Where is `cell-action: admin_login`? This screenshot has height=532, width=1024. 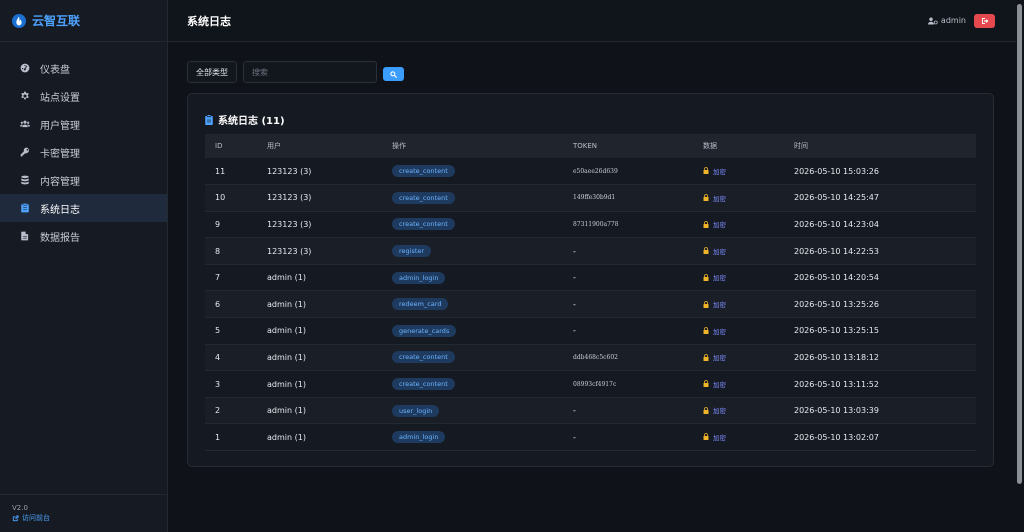 cell-action: admin_login is located at coordinates (472, 437).